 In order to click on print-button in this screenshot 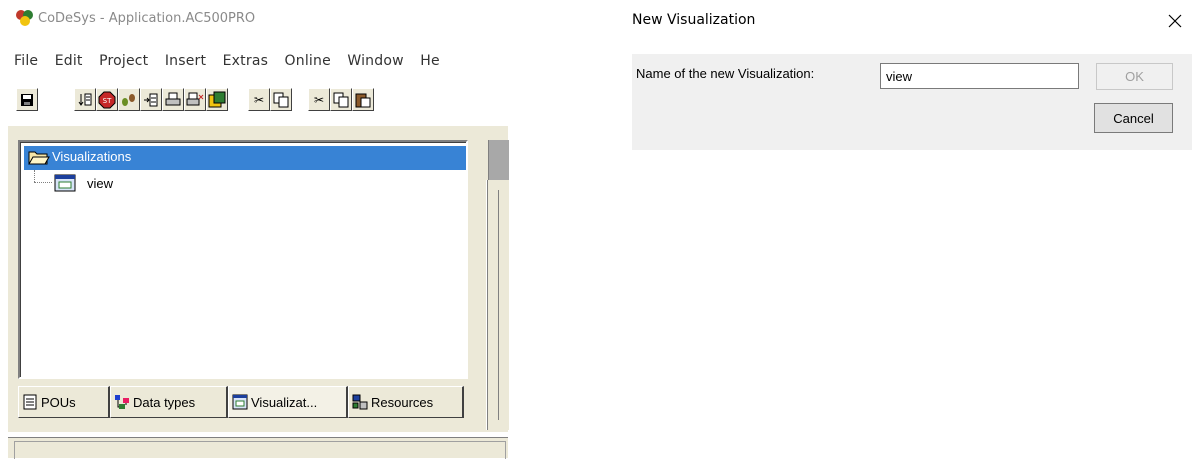, I will do `click(173, 99)`.